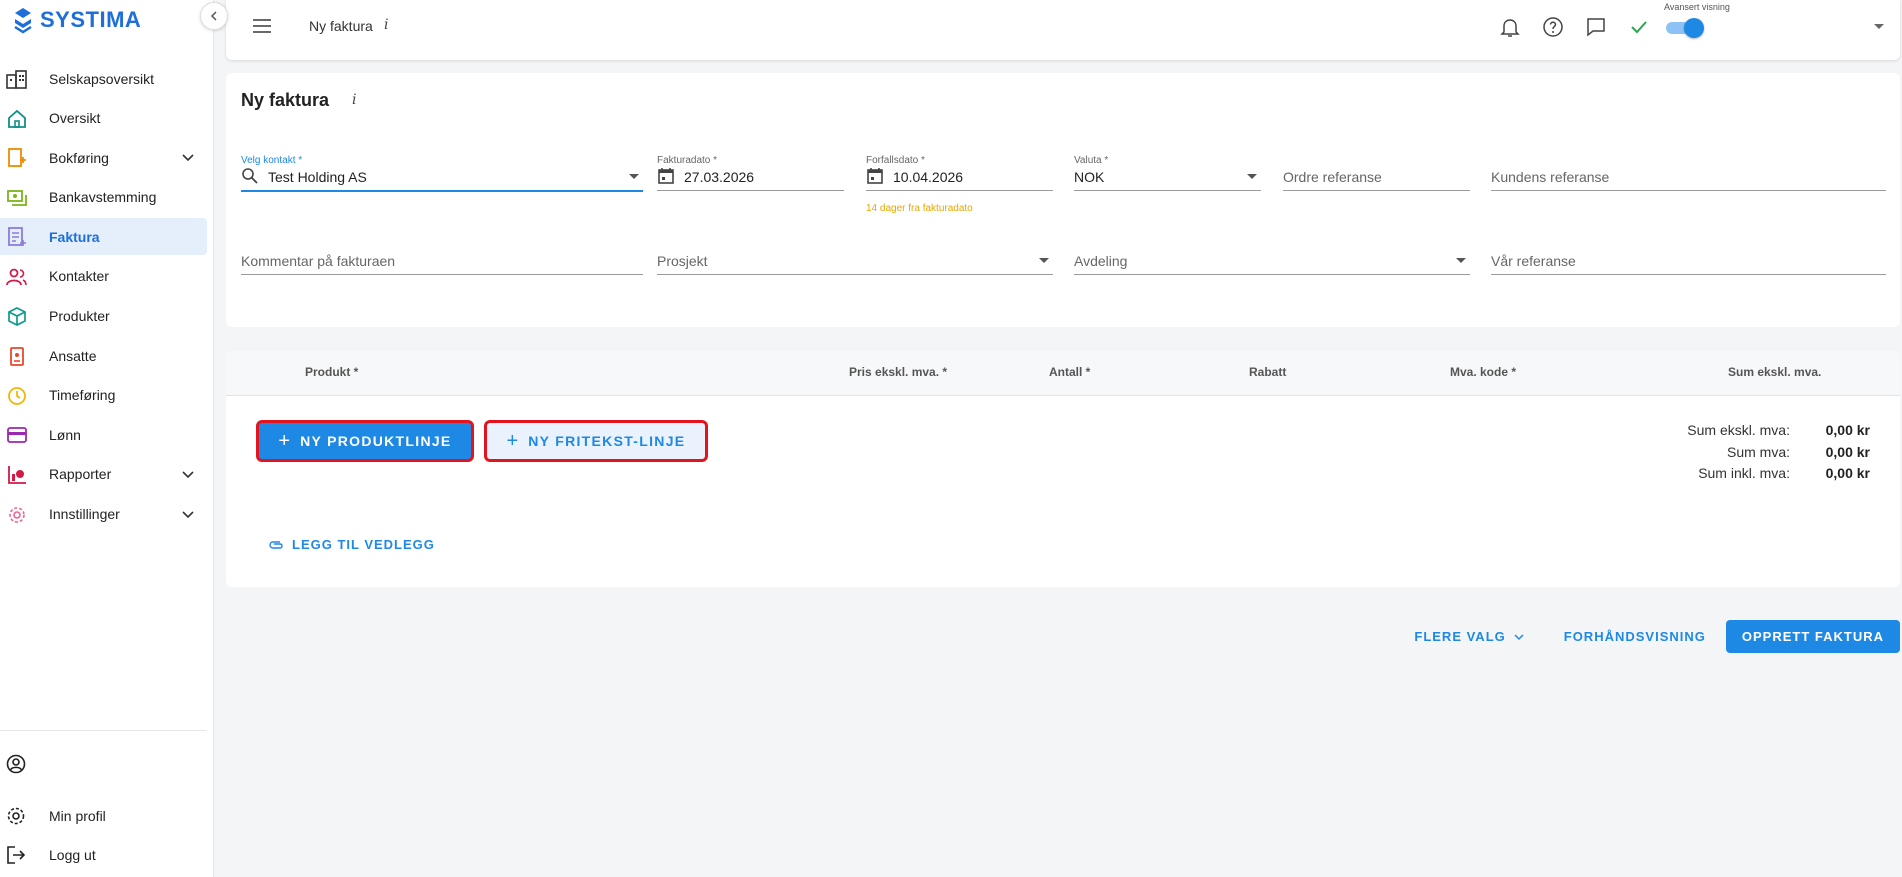 Image resolution: width=1902 pixels, height=877 pixels. Describe the element at coordinates (91, 19) in the screenshot. I see `brand-name: SYSTIMA` at that location.